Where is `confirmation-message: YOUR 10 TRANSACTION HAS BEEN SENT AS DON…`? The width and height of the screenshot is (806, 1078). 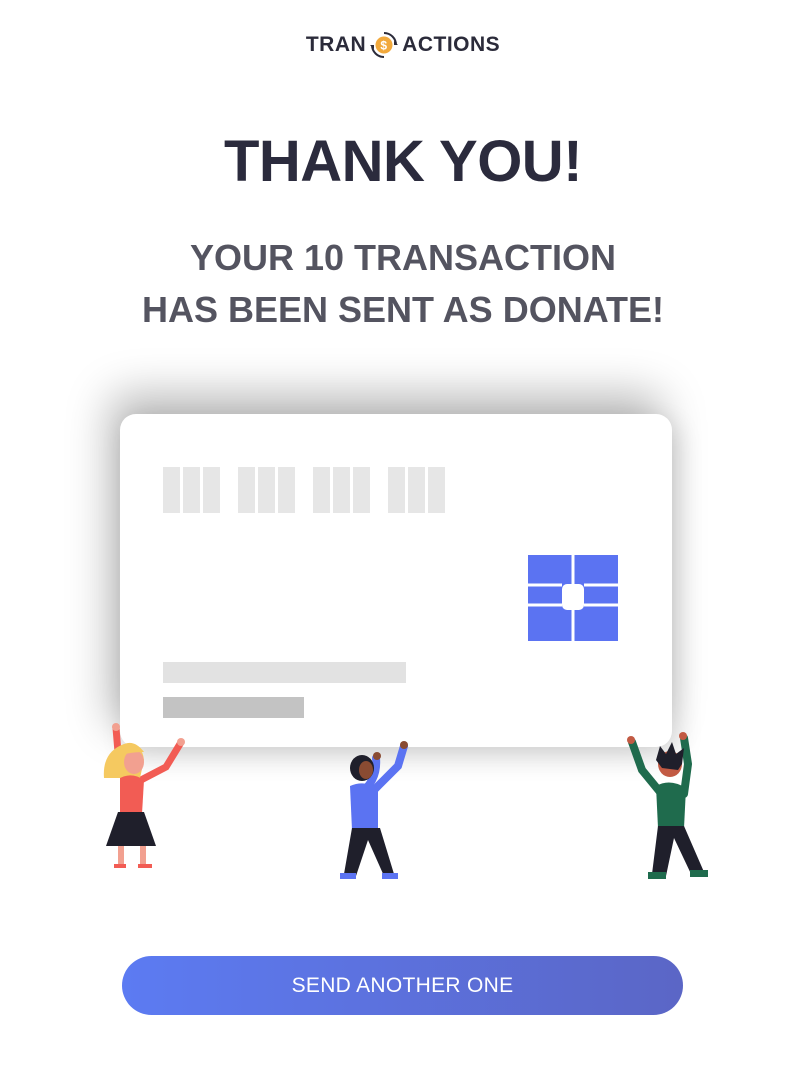
confirmation-message: YOUR 10 TRANSACTION HAS BEEN SENT AS DON… is located at coordinates (403, 284).